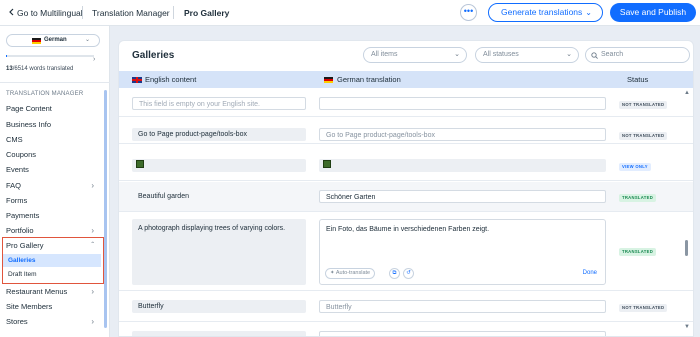 The image size is (700, 337). I want to click on sidebar-item-label: Restaurant Menus, so click(37, 291).